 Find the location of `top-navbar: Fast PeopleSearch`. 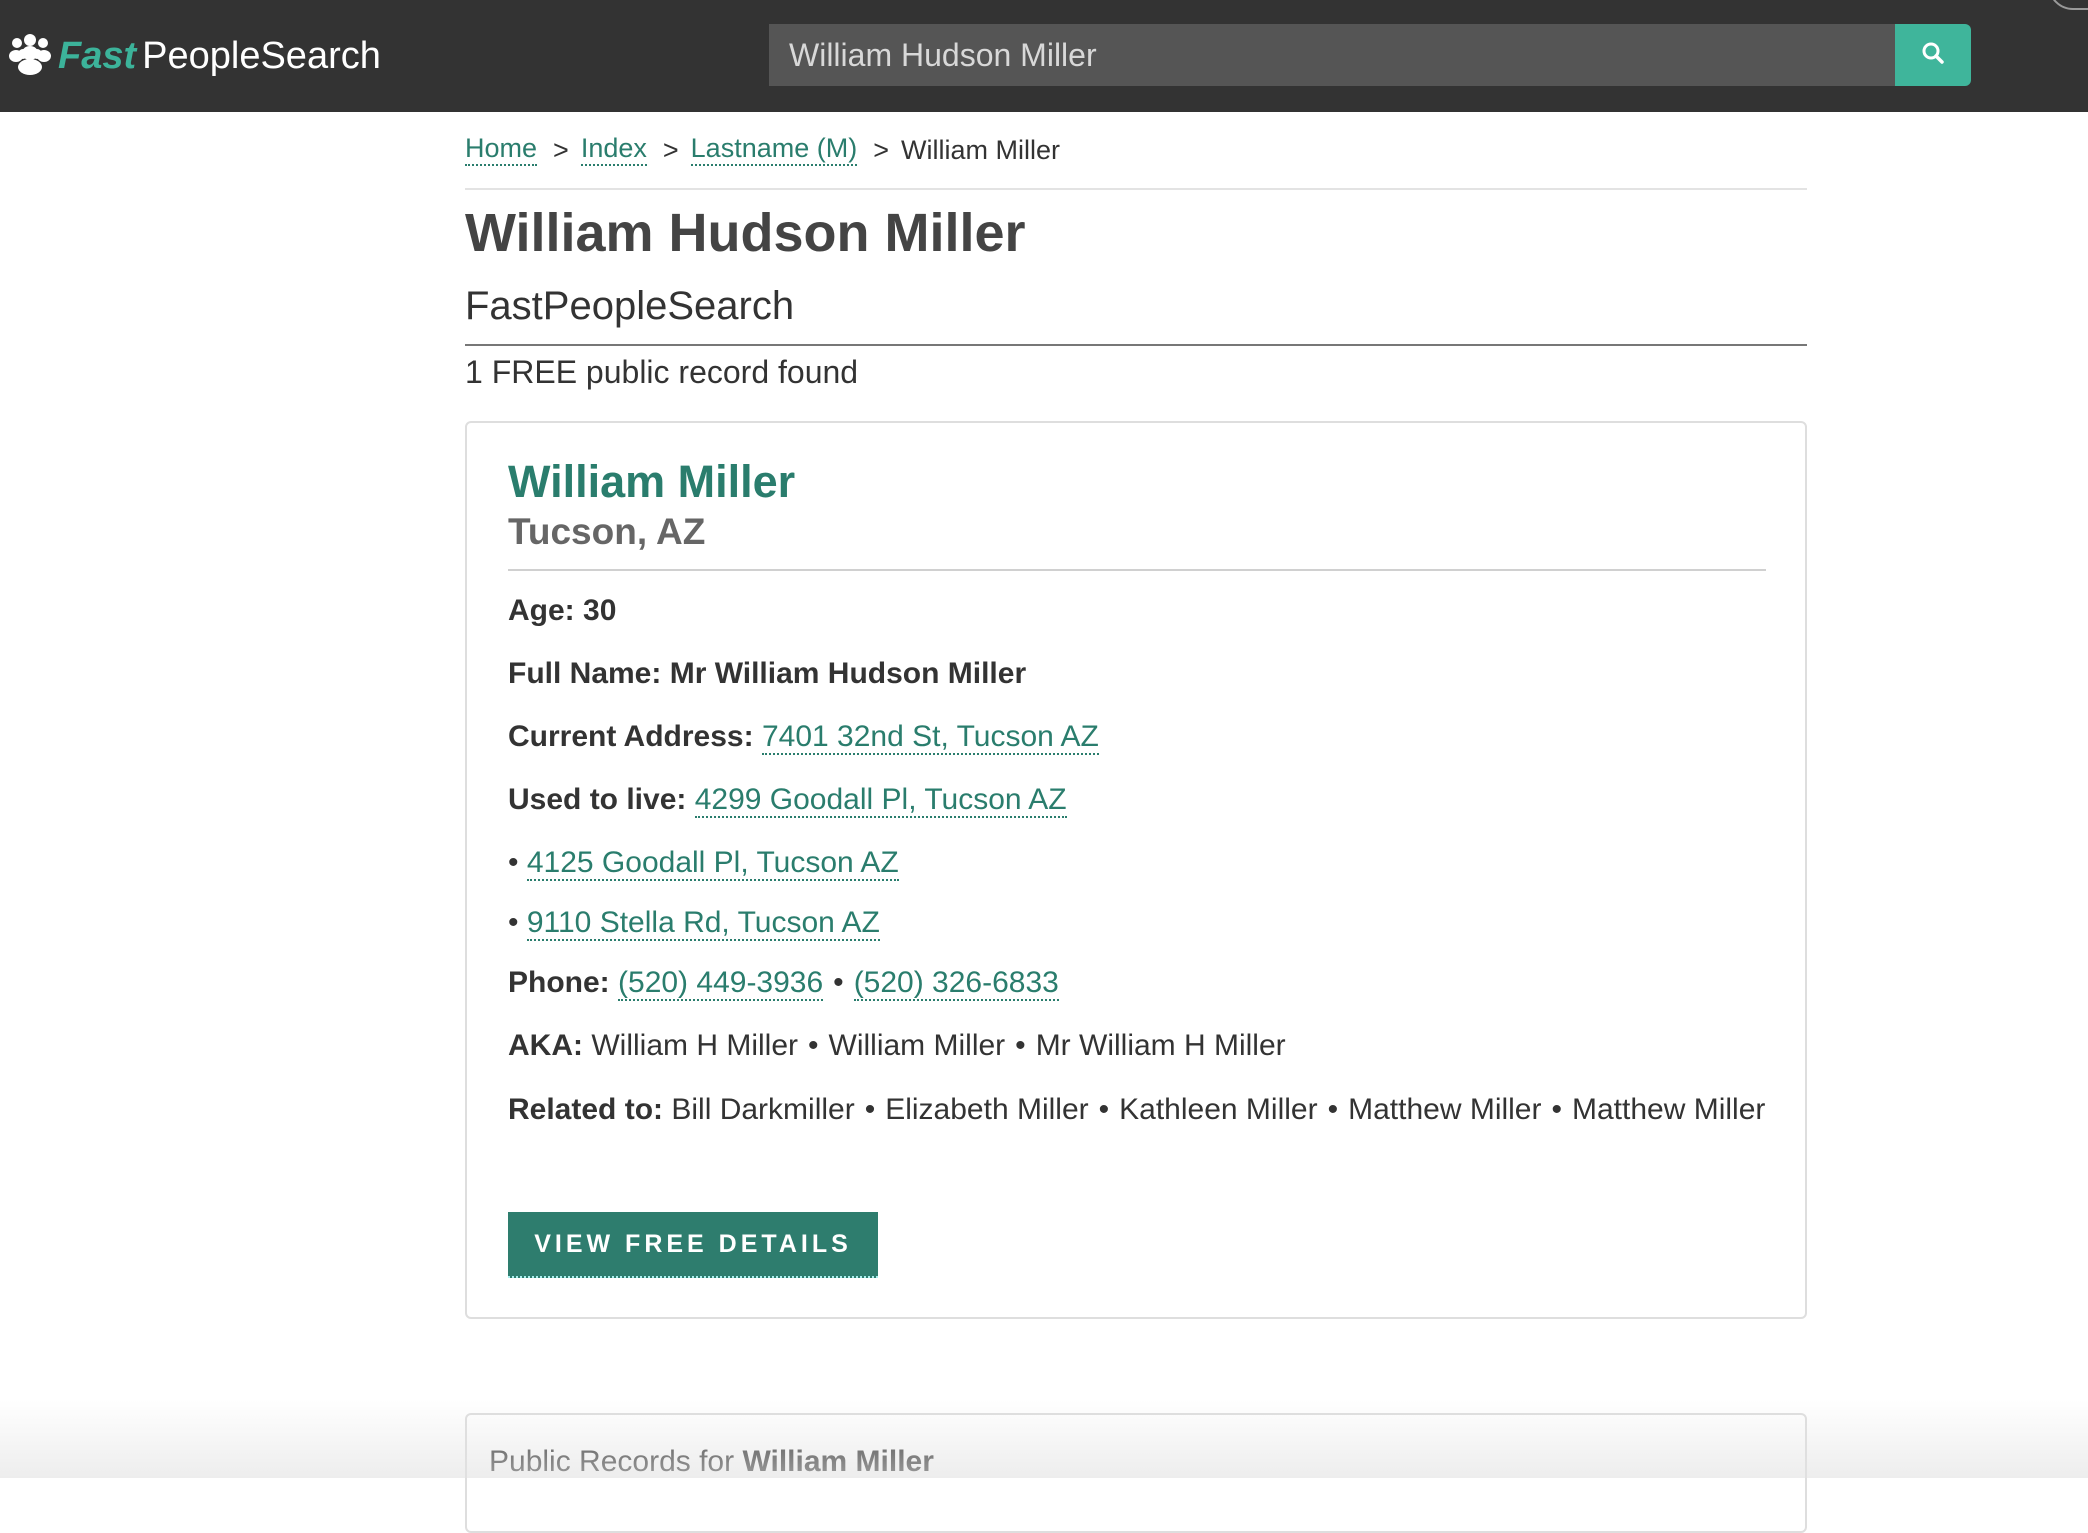

top-navbar: Fast PeopleSearch is located at coordinates (1044, 56).